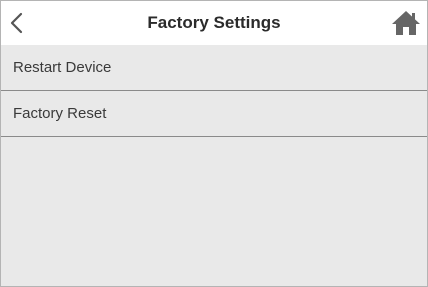 Image resolution: width=428 pixels, height=287 pixels. I want to click on page-title: Factory Settings, so click(214, 22).